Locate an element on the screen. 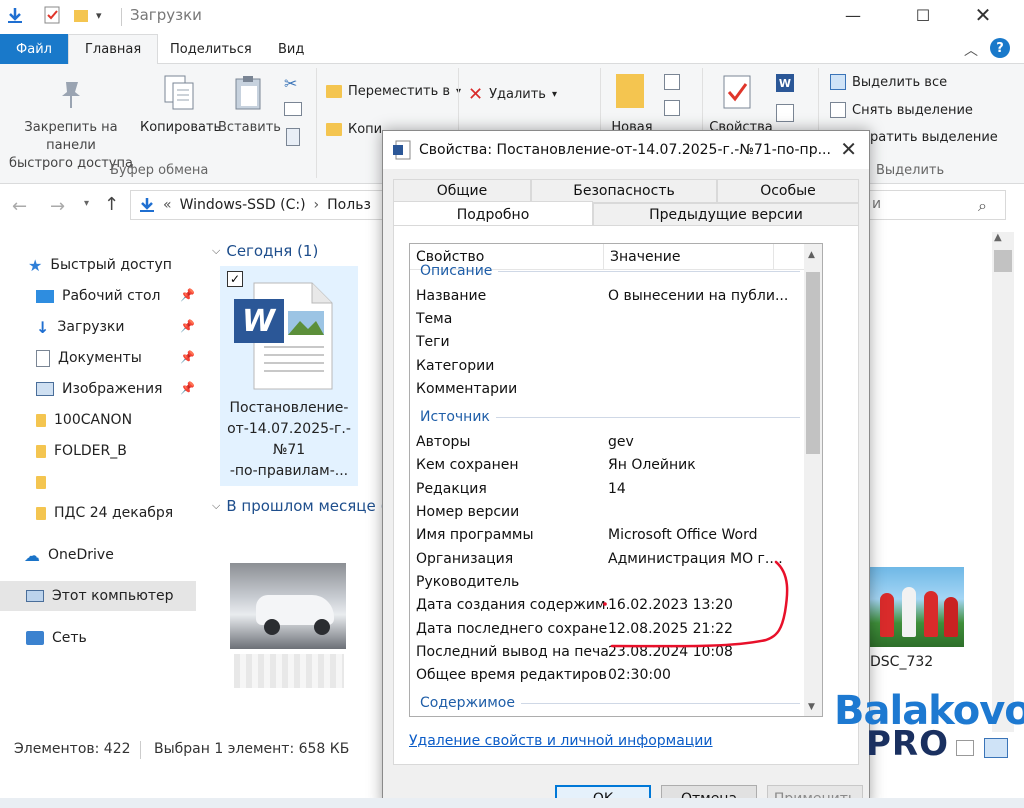 The height and width of the screenshot is (808, 1024). collapse-ribbon-icon: ︿ is located at coordinates (971, 50).